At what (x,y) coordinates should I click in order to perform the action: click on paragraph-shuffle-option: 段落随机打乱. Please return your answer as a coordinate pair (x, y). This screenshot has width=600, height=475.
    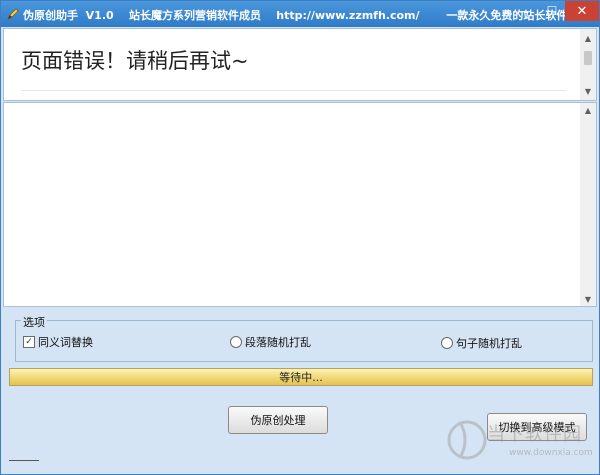
    Looking at the image, I should click on (270, 342).